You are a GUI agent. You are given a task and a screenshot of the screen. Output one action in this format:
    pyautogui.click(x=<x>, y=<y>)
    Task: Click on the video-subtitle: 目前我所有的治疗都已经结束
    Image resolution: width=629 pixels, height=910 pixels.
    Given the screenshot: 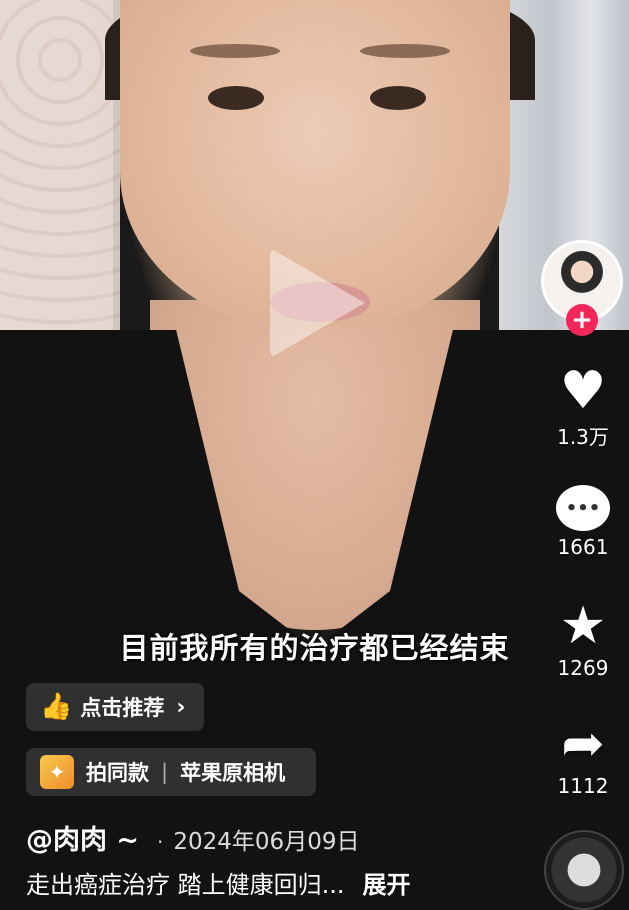 What is the action you would take?
    pyautogui.click(x=314, y=648)
    